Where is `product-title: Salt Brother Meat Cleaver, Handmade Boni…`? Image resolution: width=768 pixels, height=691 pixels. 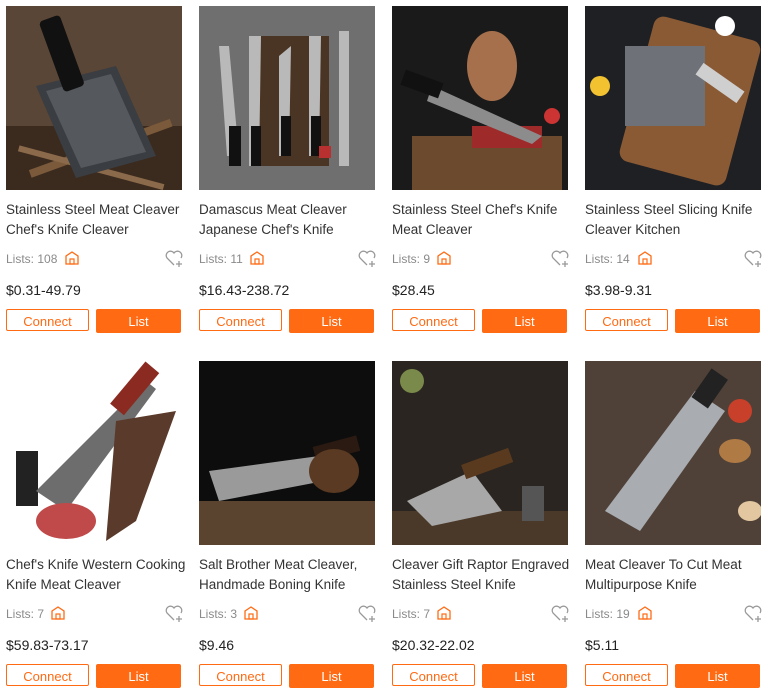
product-title: Salt Brother Meat Cleaver, Handmade Boni… is located at coordinates (289, 575).